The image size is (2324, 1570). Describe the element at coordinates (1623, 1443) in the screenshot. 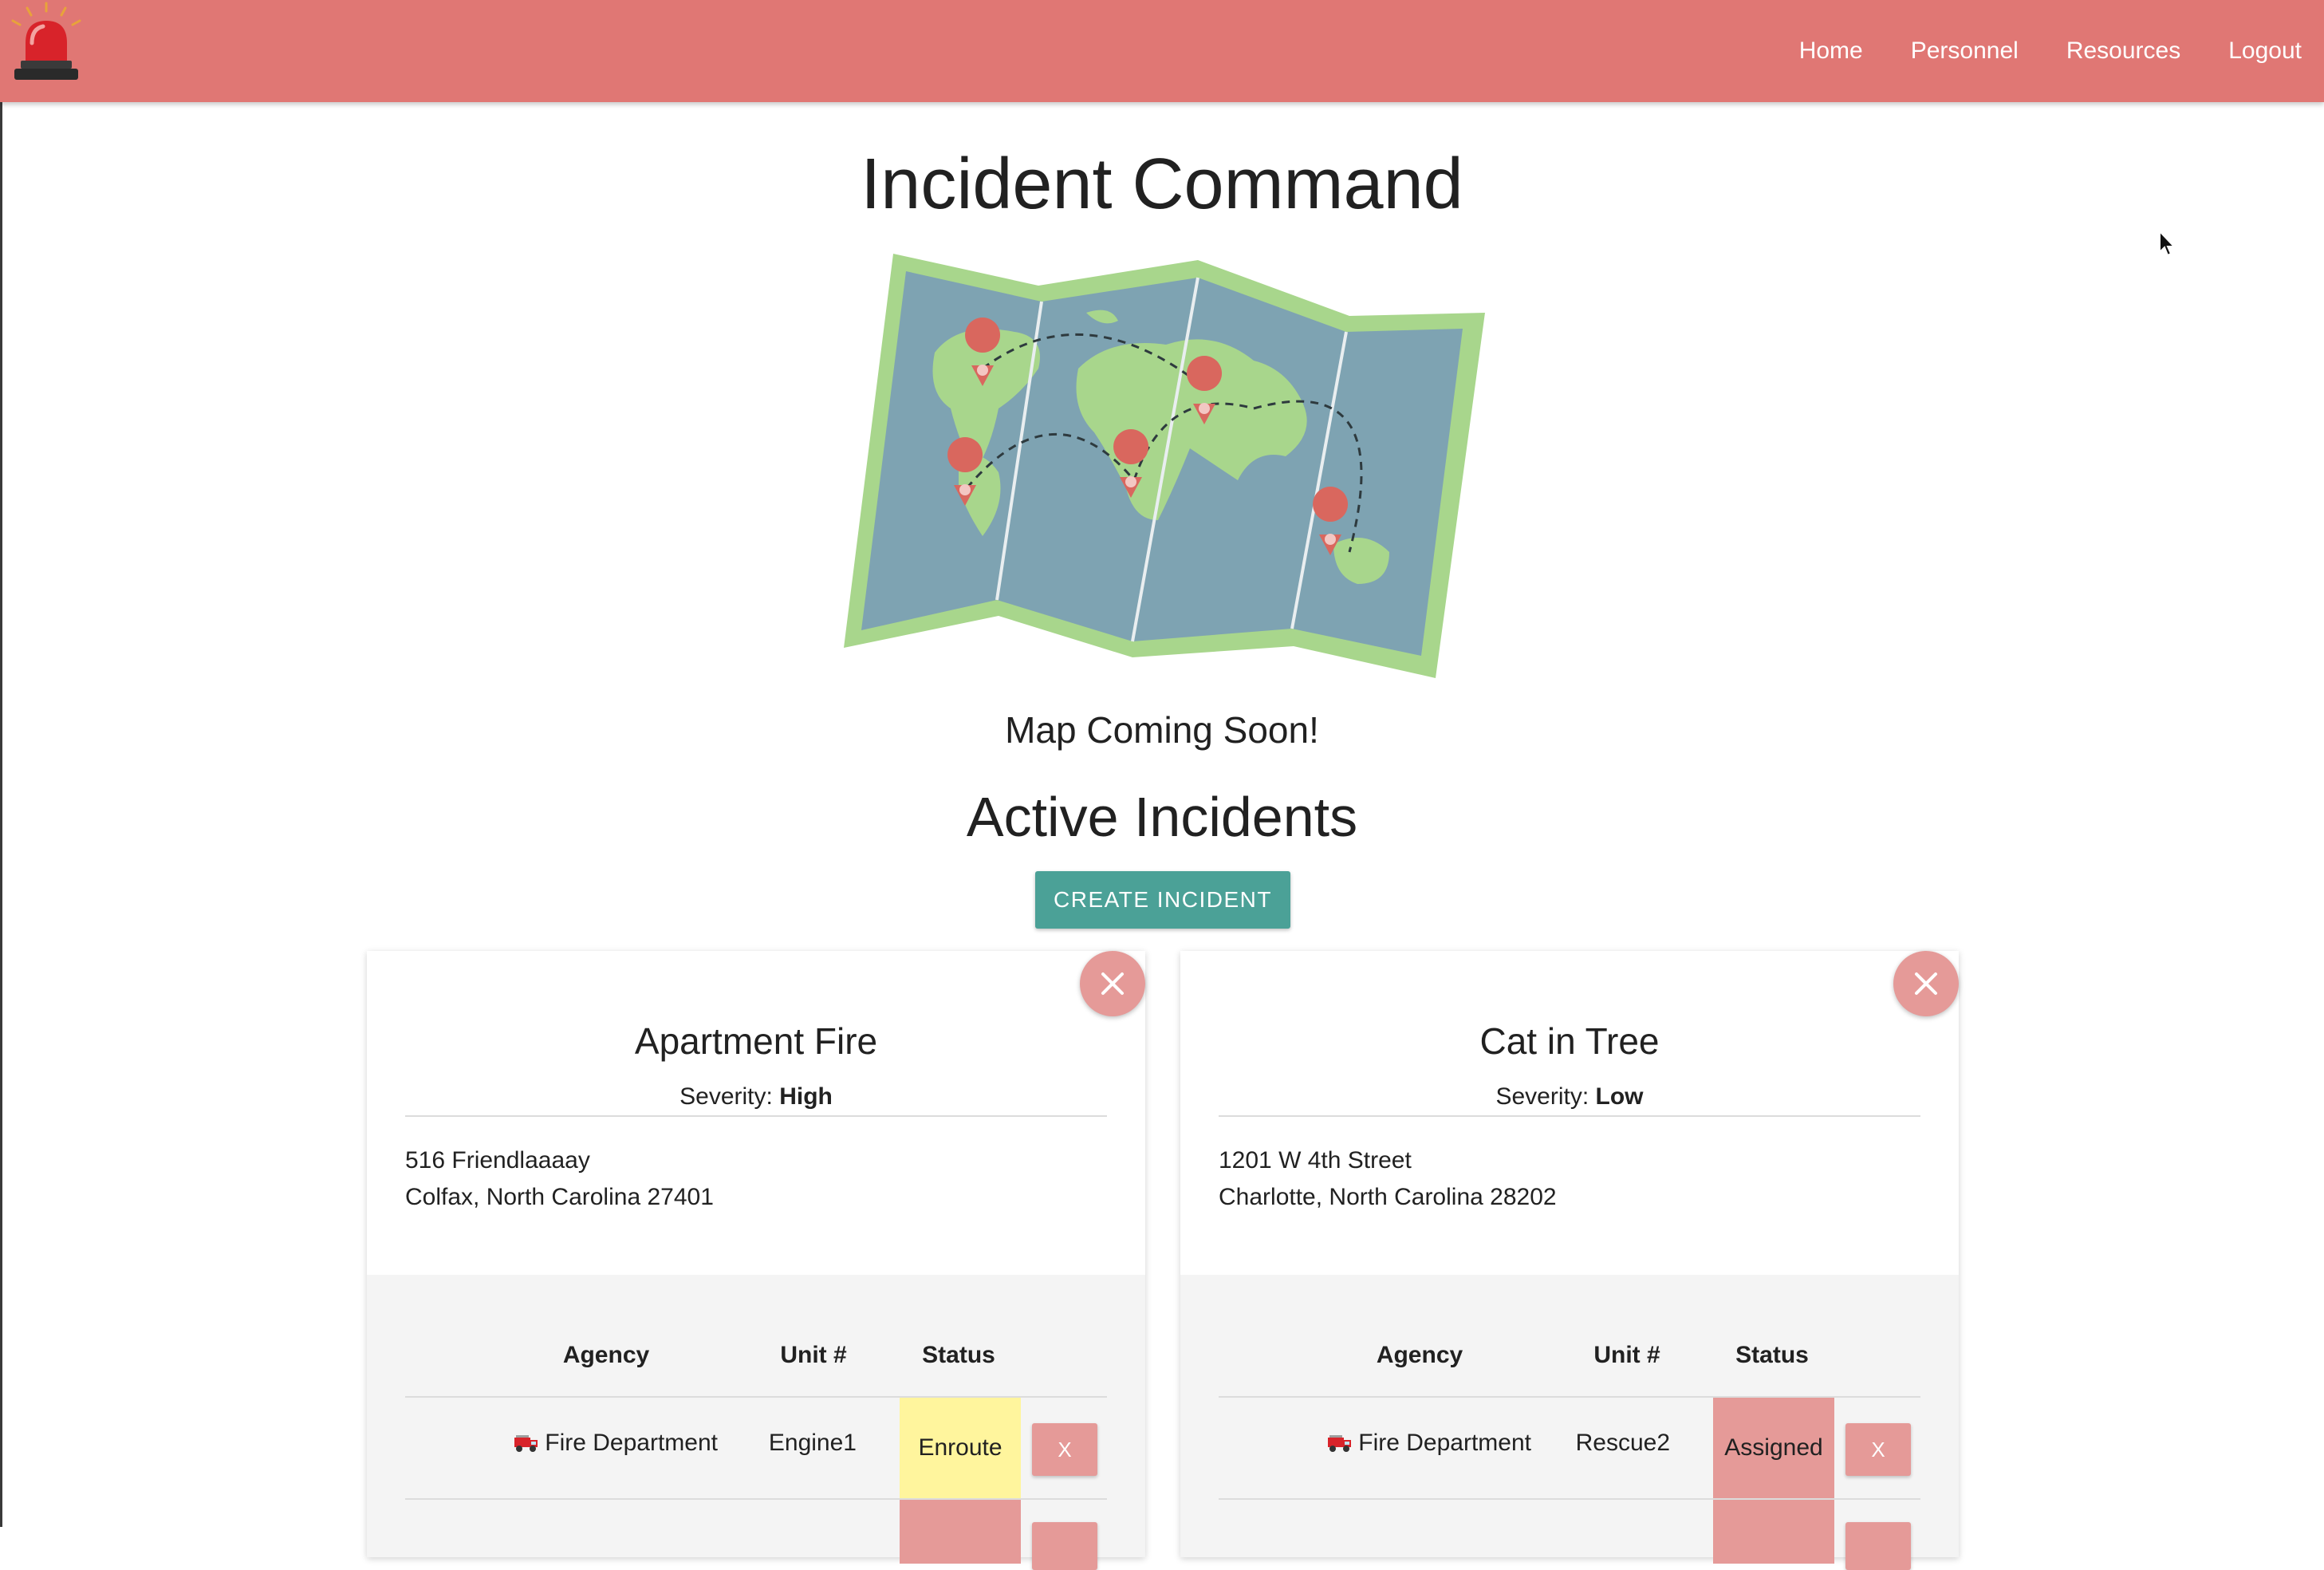

I see `unit-number: Rescue2` at that location.